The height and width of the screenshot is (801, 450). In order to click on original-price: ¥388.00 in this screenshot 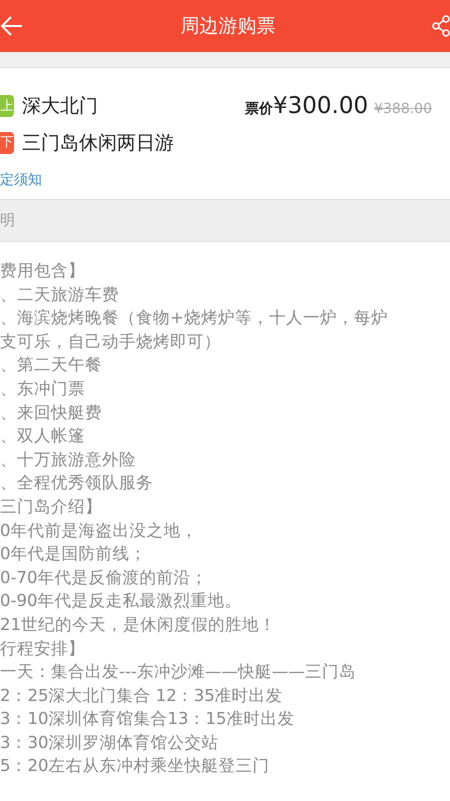, I will do `click(403, 109)`.